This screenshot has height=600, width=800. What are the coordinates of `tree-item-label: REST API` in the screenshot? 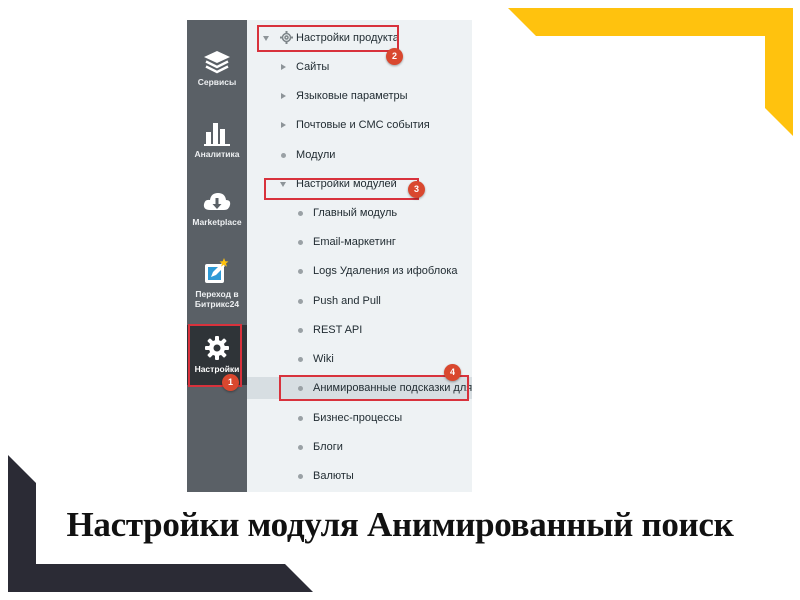 It's located at (338, 330).